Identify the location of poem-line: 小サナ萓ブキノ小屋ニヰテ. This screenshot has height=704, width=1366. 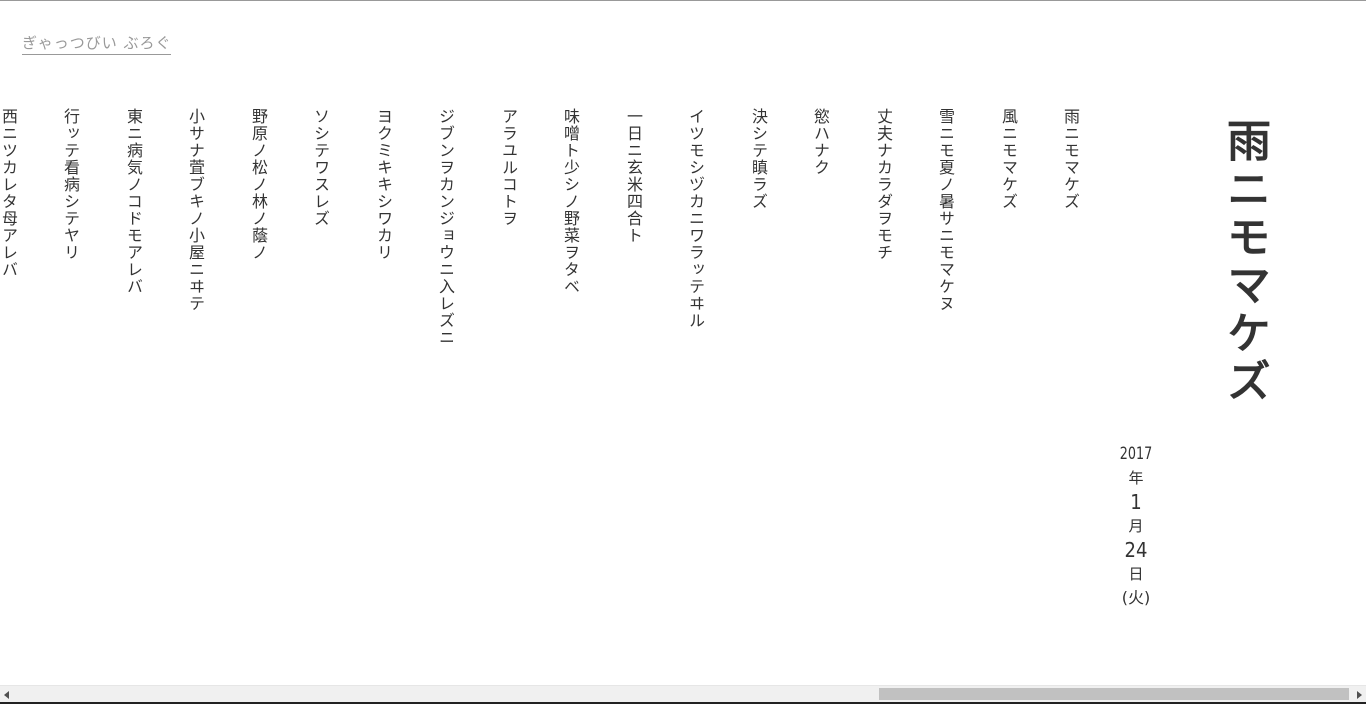
(195, 210).